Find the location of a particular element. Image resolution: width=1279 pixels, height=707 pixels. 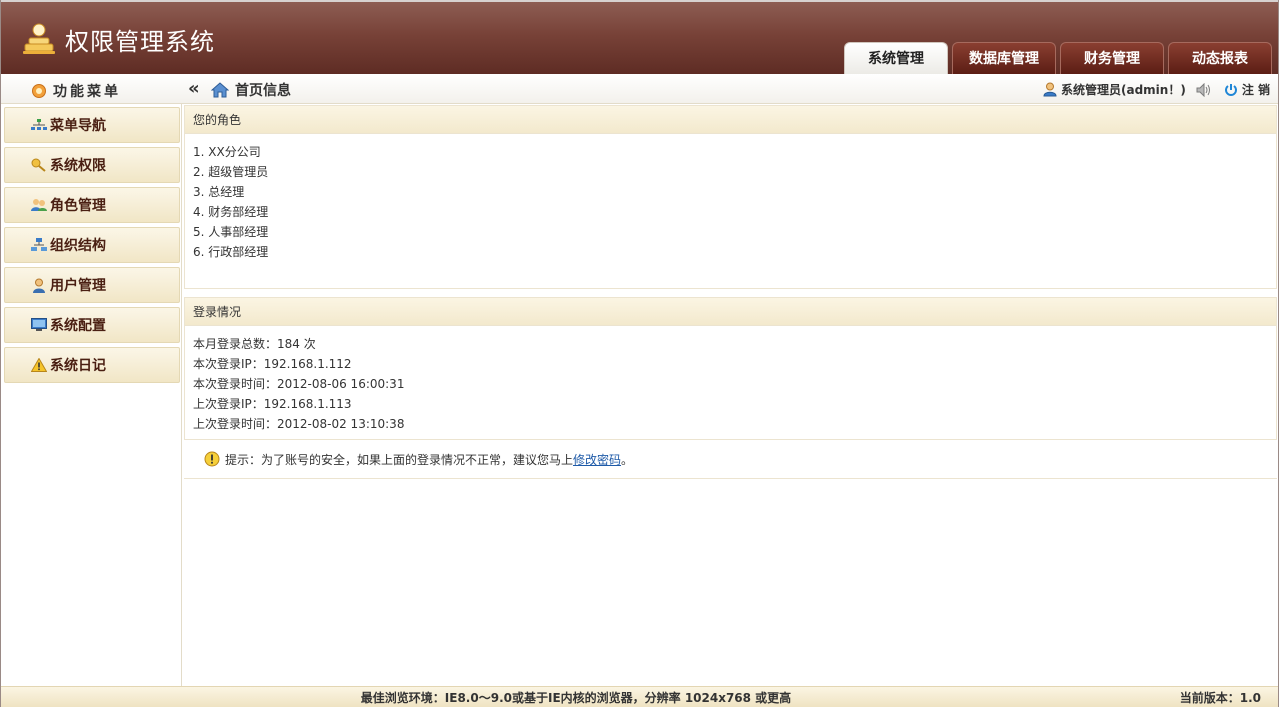

tip-suffix: 。 is located at coordinates (627, 459).